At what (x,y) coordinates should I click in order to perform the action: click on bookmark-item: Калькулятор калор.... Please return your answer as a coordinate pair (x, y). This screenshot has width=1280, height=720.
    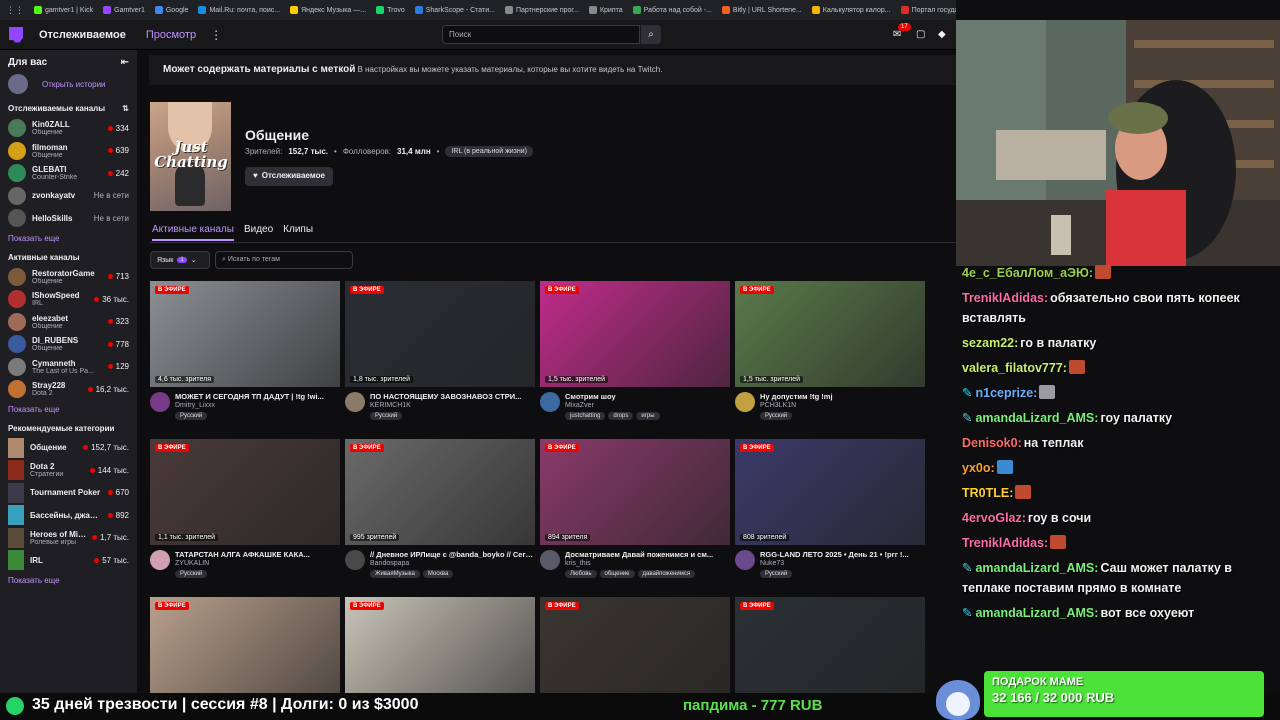
    Looking at the image, I should click on (851, 10).